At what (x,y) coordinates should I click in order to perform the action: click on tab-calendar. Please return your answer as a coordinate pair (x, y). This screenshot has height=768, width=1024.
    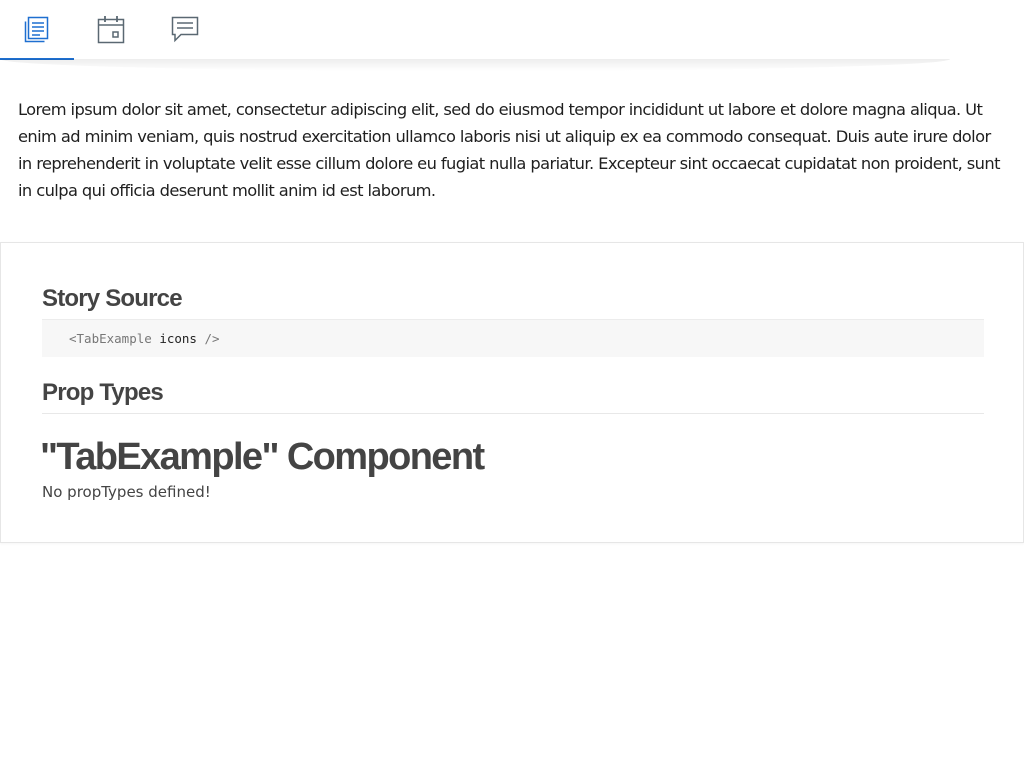
    Looking at the image, I should click on (111, 30).